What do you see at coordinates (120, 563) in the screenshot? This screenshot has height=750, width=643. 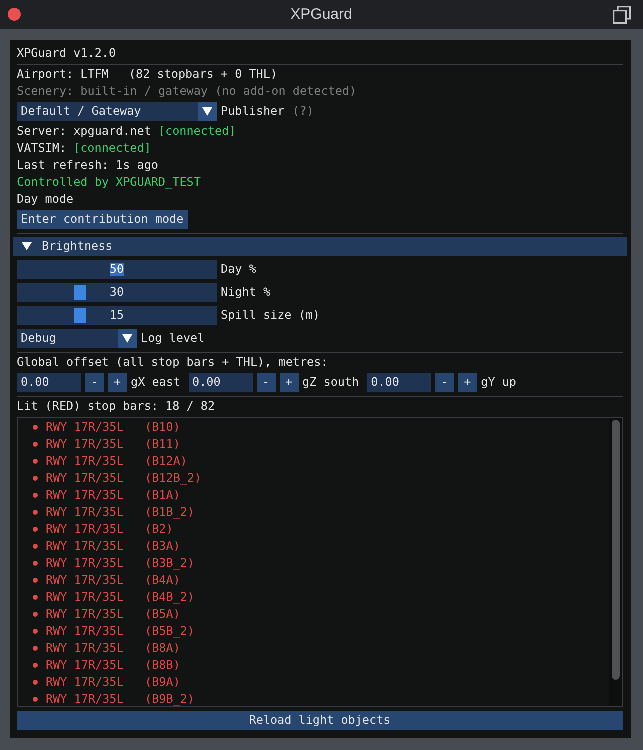 I see `stopbar-item: RWY 17R/35L (B3B_2)` at bounding box center [120, 563].